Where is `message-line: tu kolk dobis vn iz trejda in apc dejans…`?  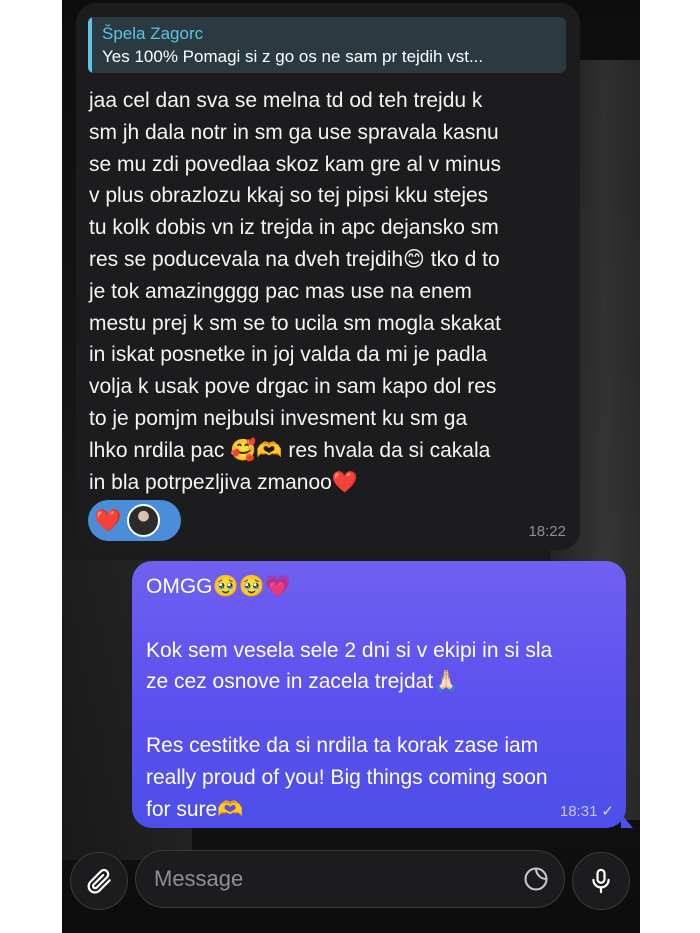
message-line: tu kolk dobis vn iz trejda in apc dejans… is located at coordinates (294, 228).